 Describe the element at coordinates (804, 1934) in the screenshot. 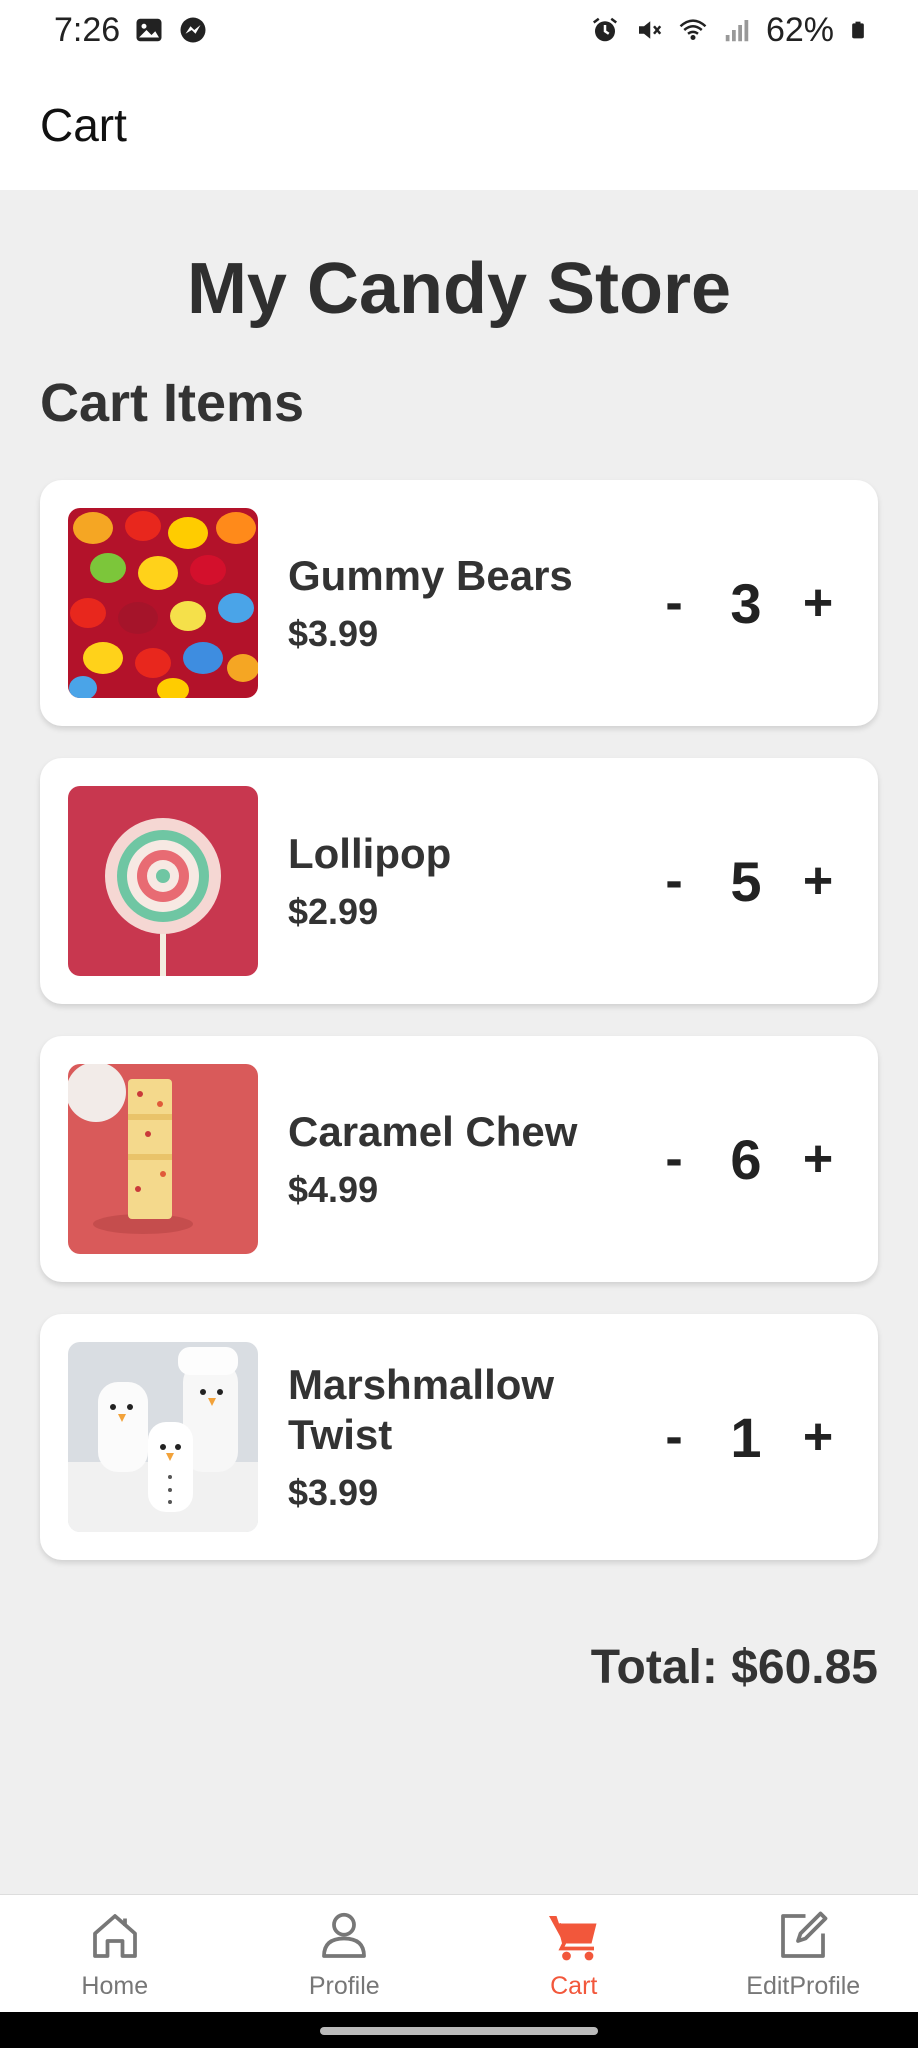

I see `edit-icon` at that location.